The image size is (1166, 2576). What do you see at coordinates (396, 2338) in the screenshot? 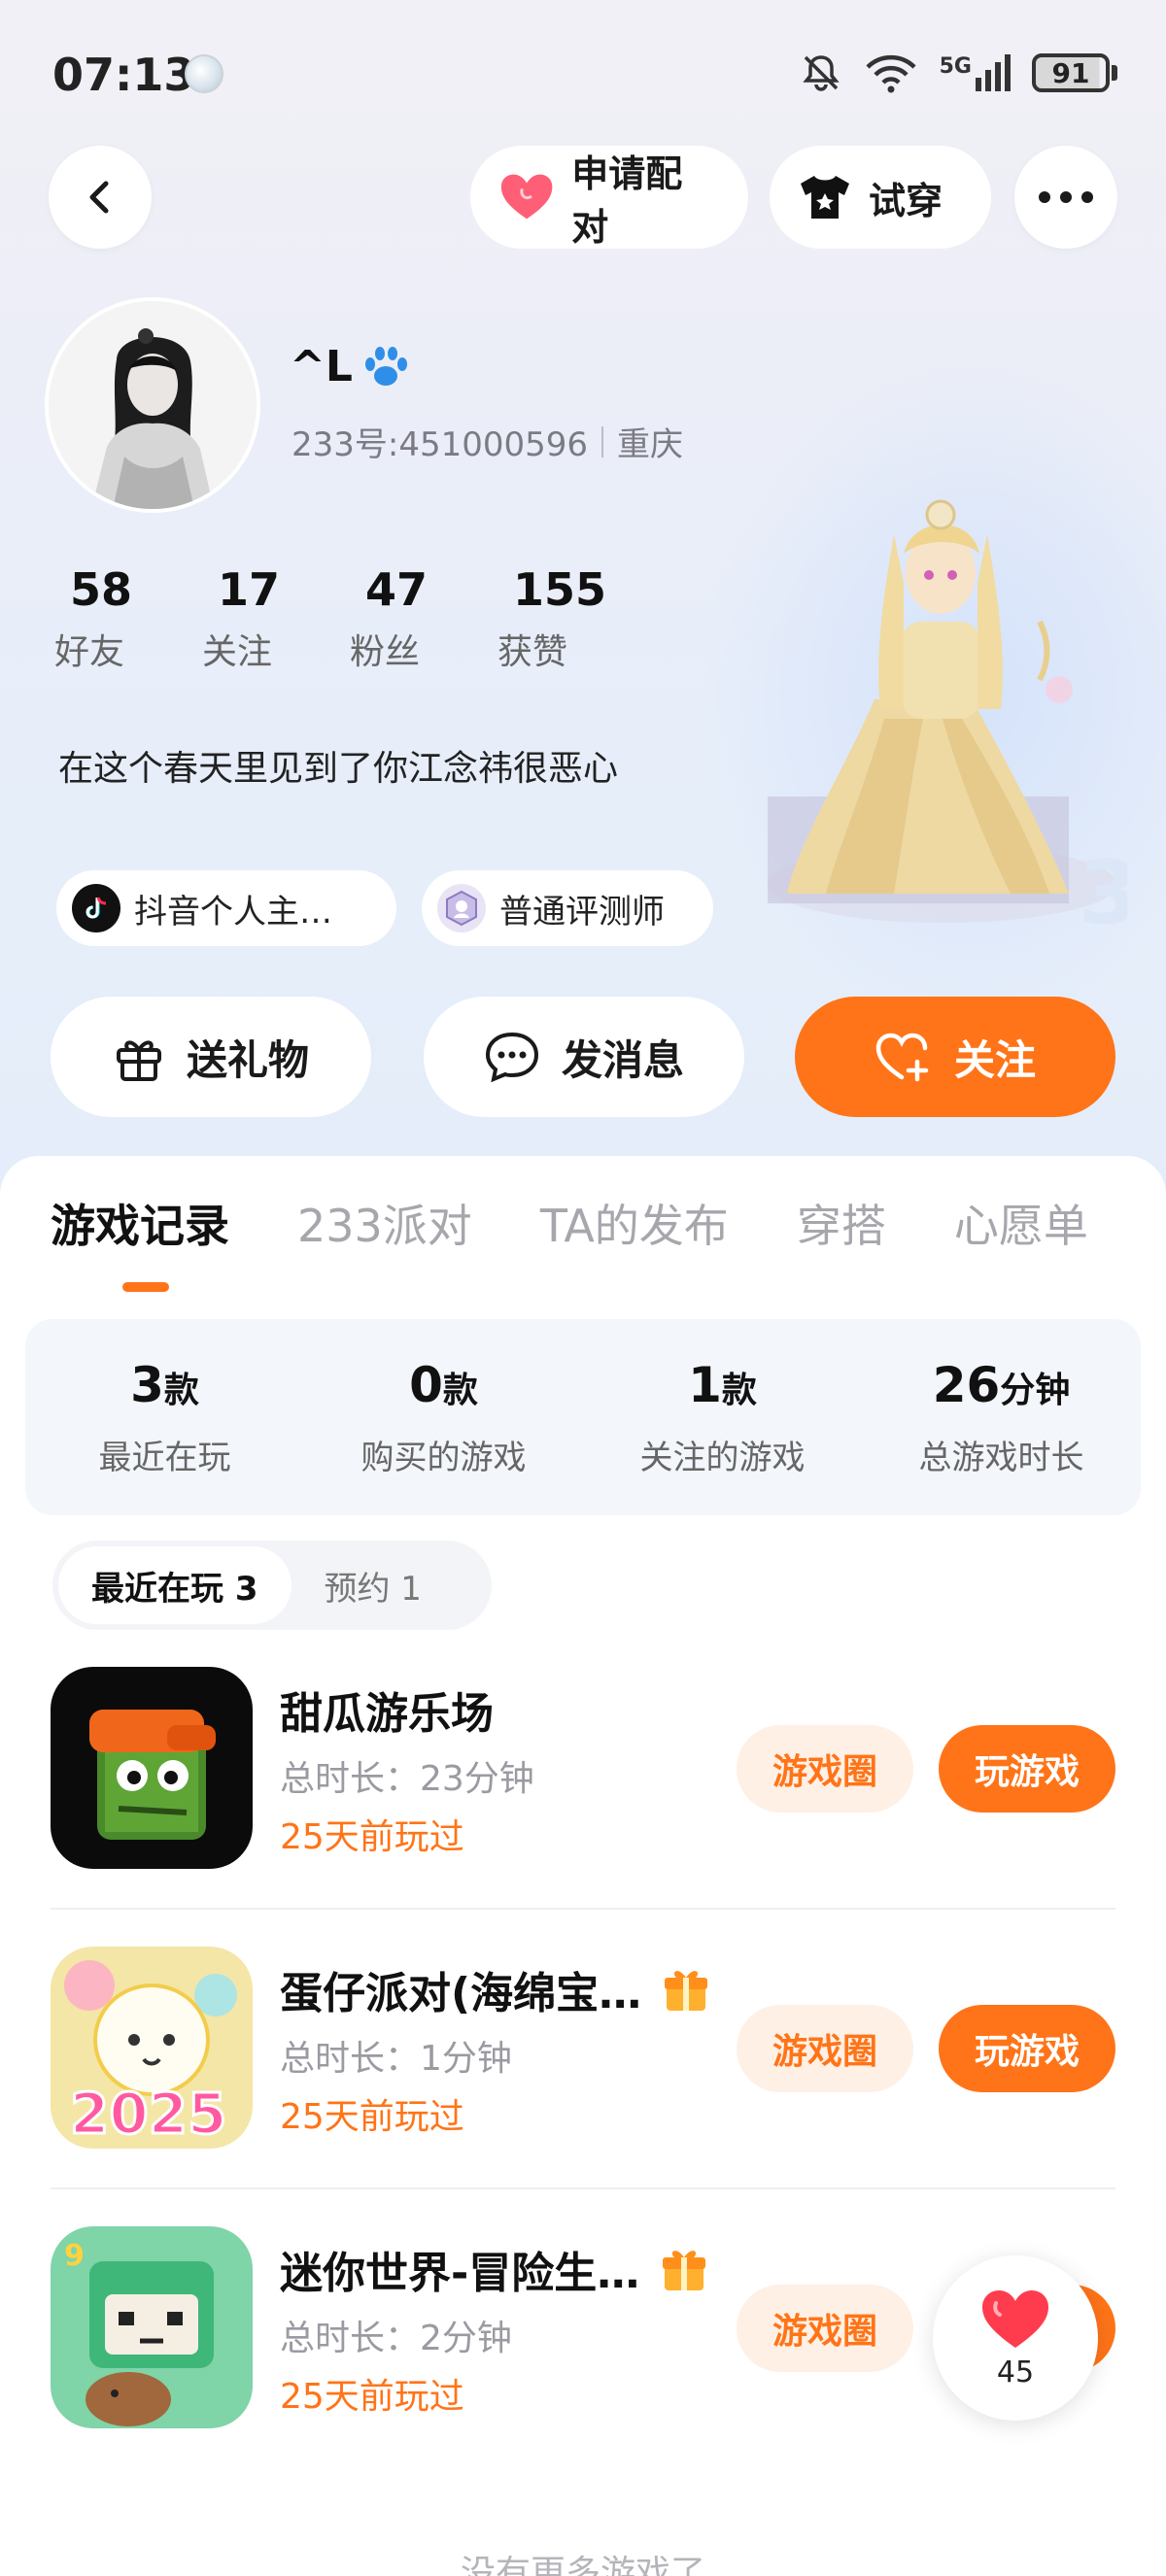
I see `game-duration: 总时长：2分钟` at bounding box center [396, 2338].